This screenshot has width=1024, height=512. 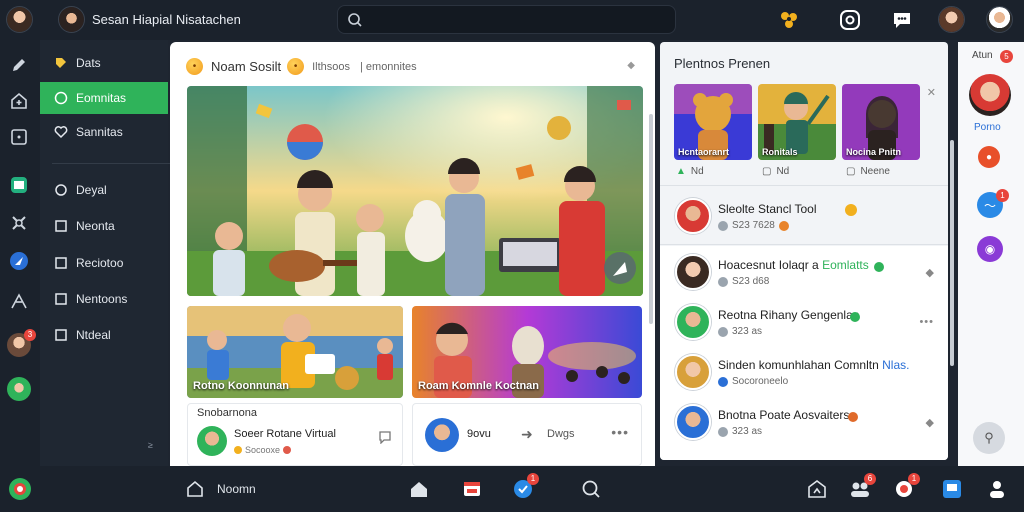 I want to click on group-avatar, so click(x=19, y=389).